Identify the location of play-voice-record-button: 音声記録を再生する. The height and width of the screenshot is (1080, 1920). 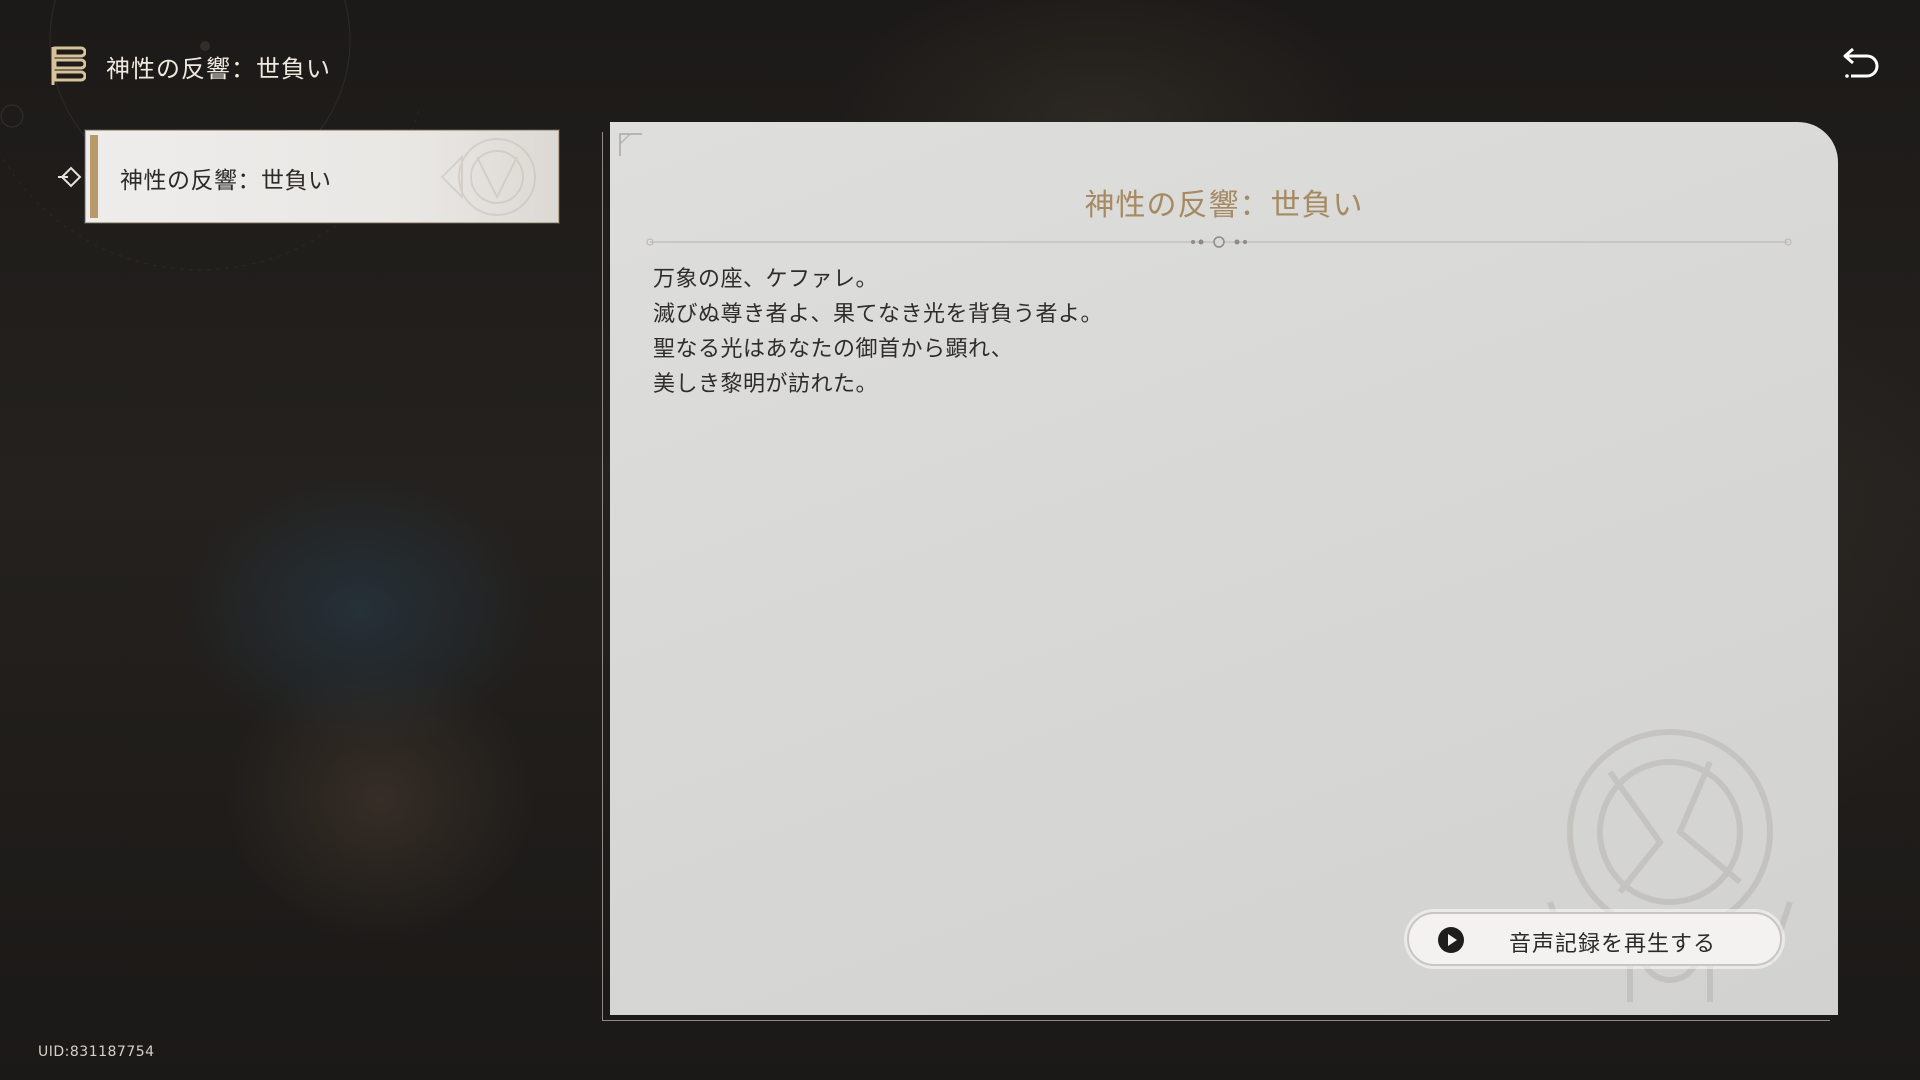
(1594, 939).